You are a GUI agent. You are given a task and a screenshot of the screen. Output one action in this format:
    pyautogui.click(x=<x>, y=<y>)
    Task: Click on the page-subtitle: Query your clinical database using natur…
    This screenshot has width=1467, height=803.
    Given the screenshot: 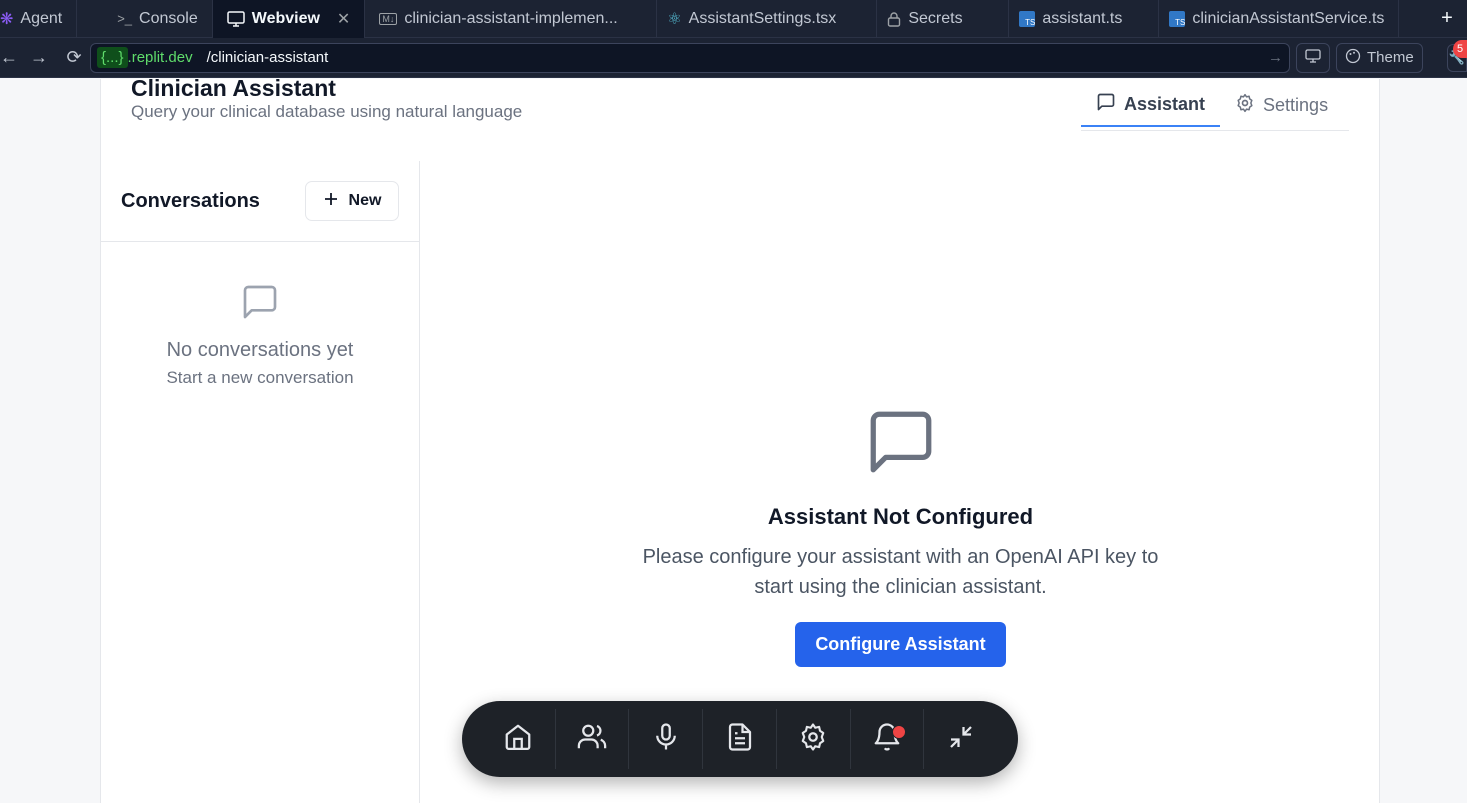 What is the action you would take?
    pyautogui.click(x=327, y=111)
    